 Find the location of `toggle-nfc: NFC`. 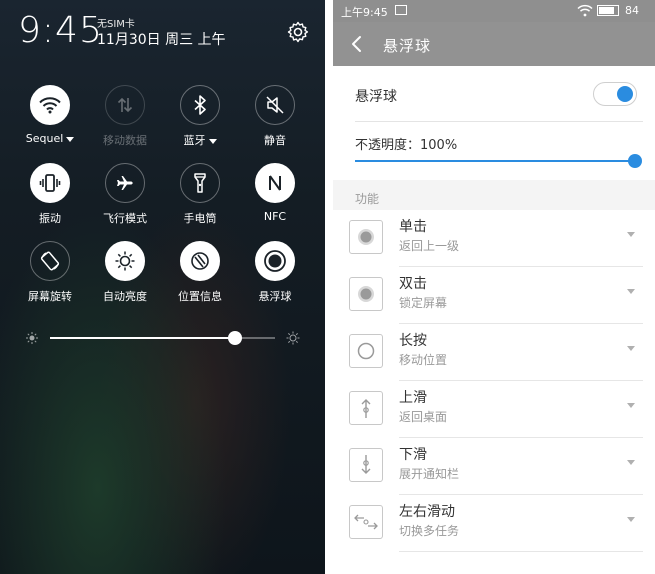

toggle-nfc: NFC is located at coordinates (275, 198).